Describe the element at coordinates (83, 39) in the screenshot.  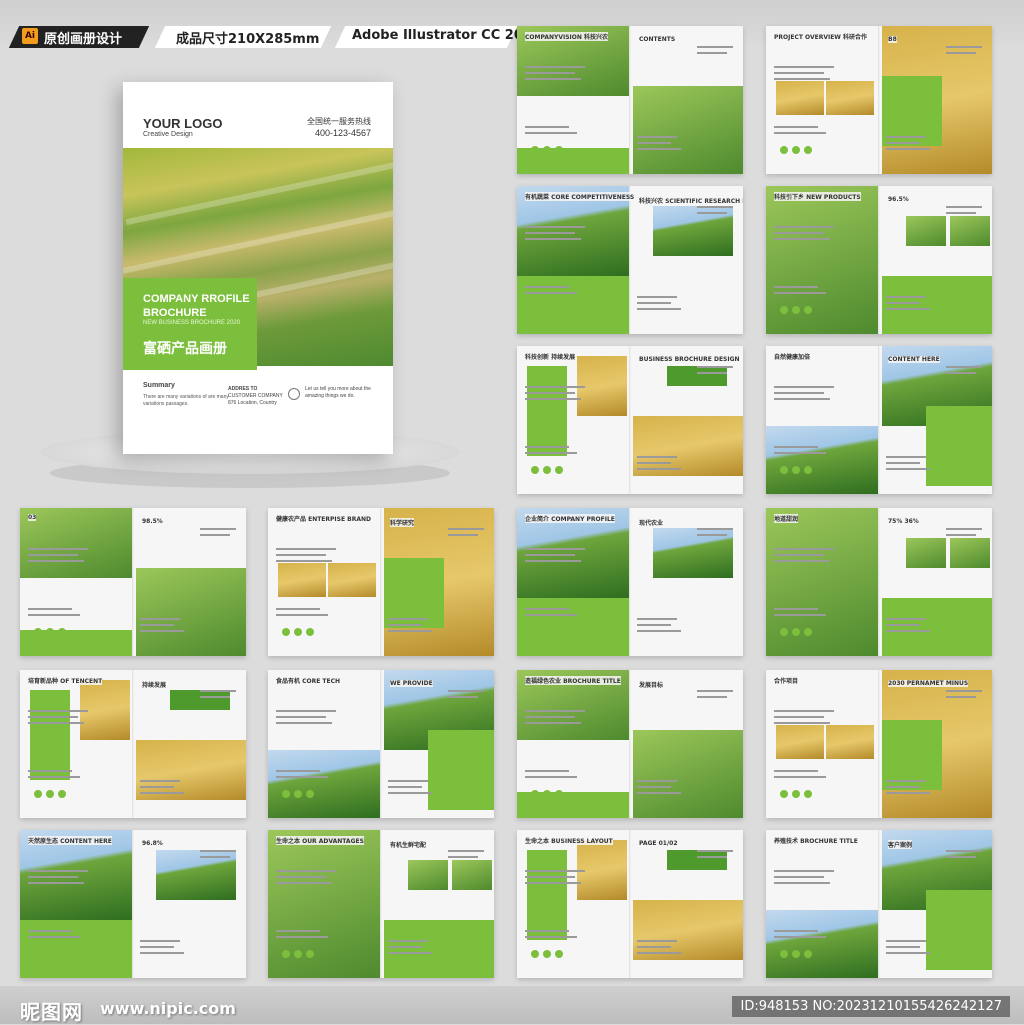
I see `tab-design: 原创画册设计` at that location.